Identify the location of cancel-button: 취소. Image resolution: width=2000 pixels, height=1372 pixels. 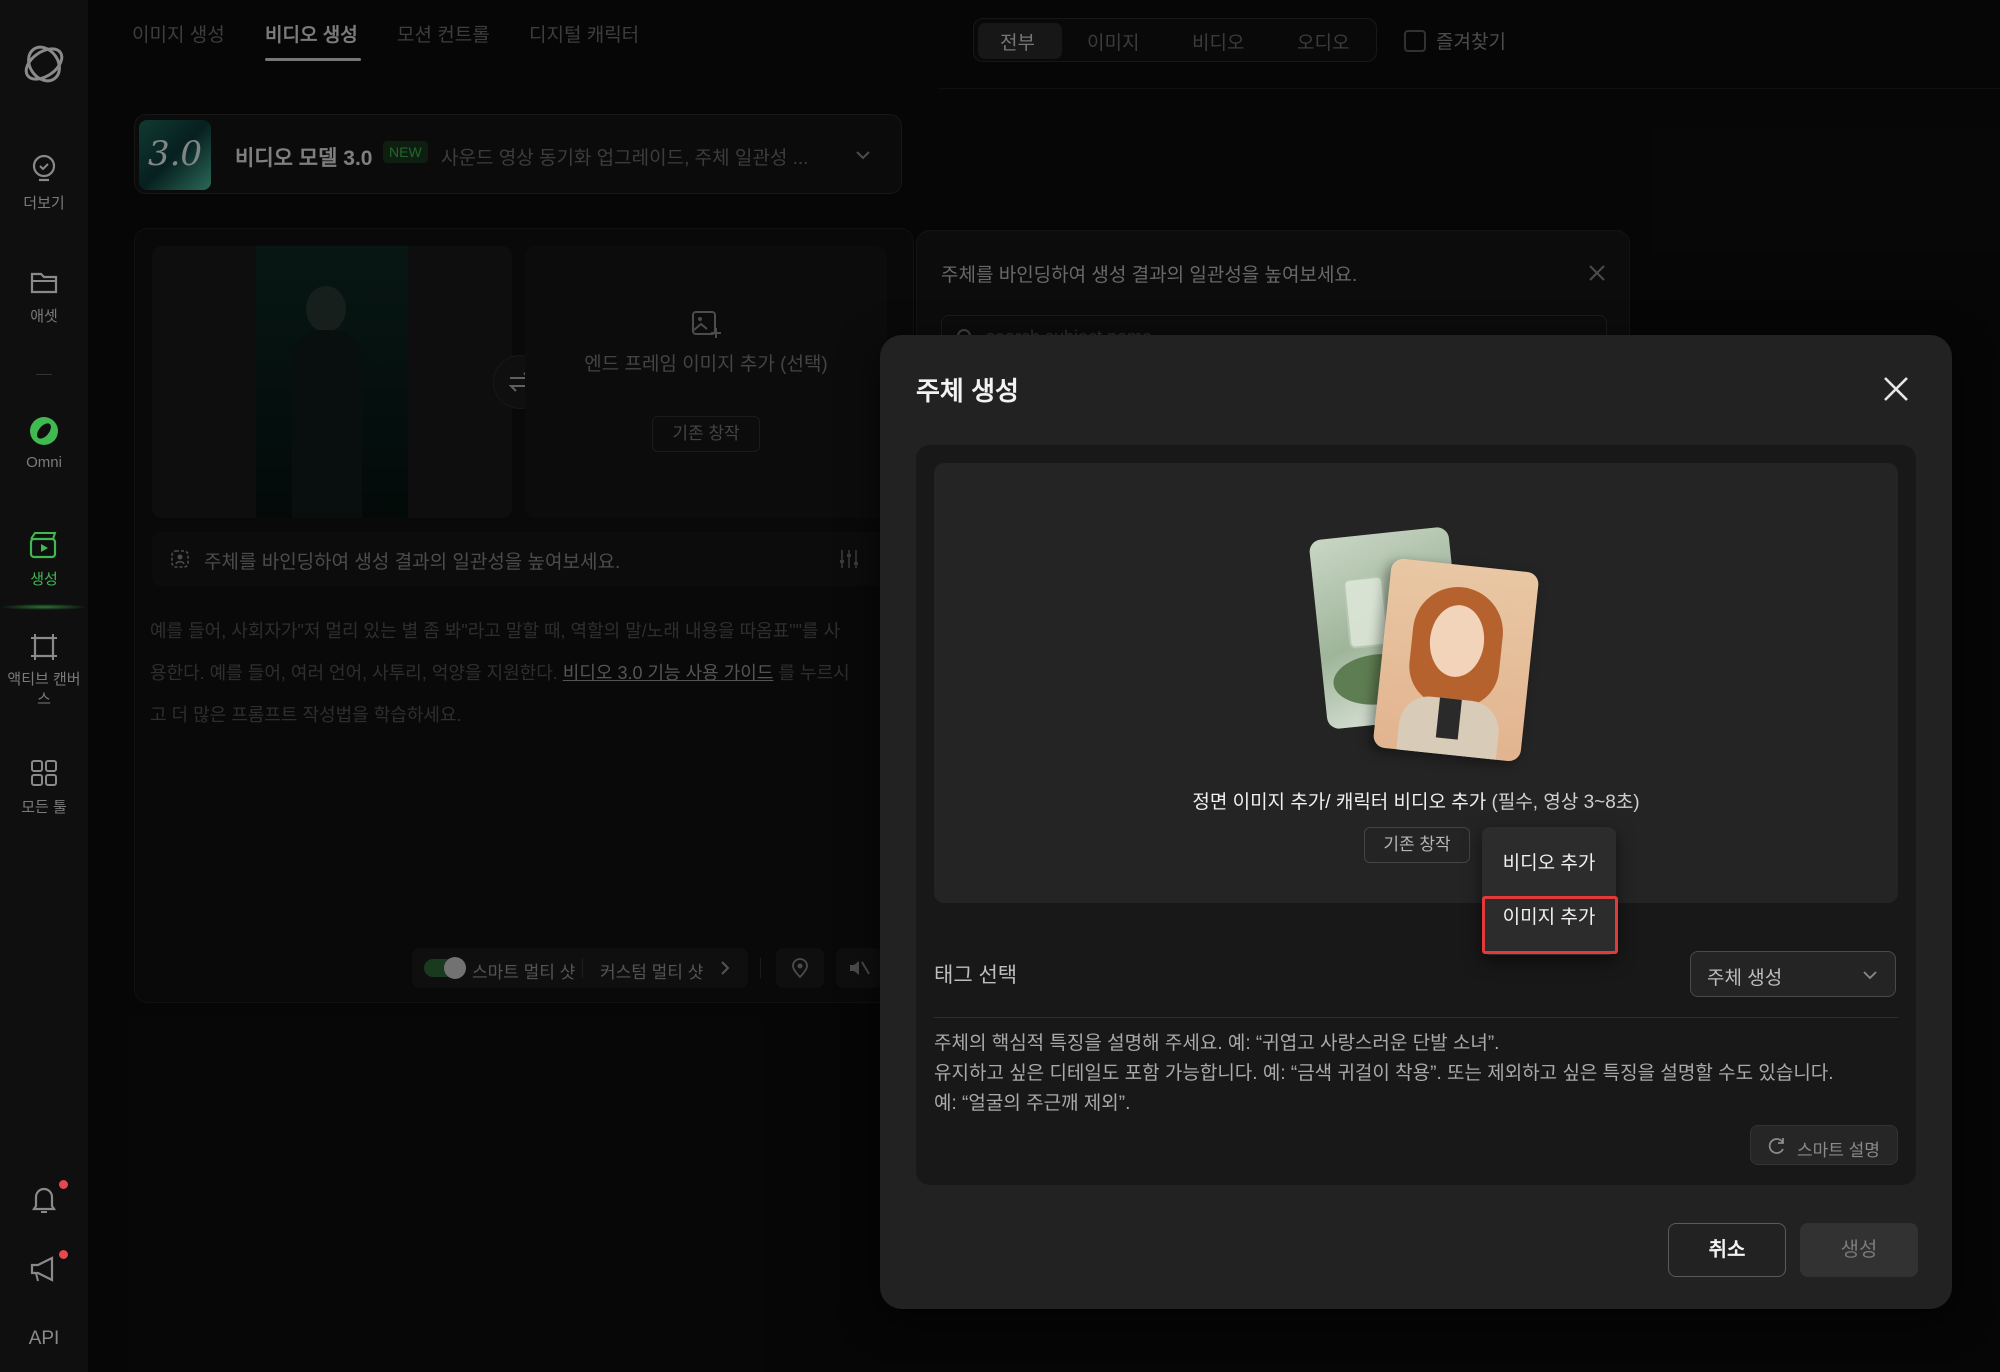
(1727, 1250).